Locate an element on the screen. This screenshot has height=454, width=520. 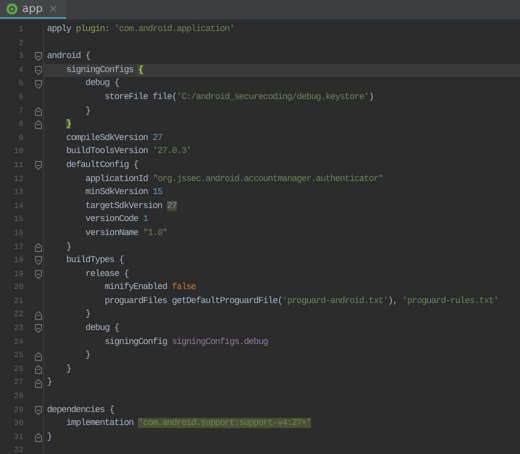
line-number: 29 is located at coordinates (18, 410).